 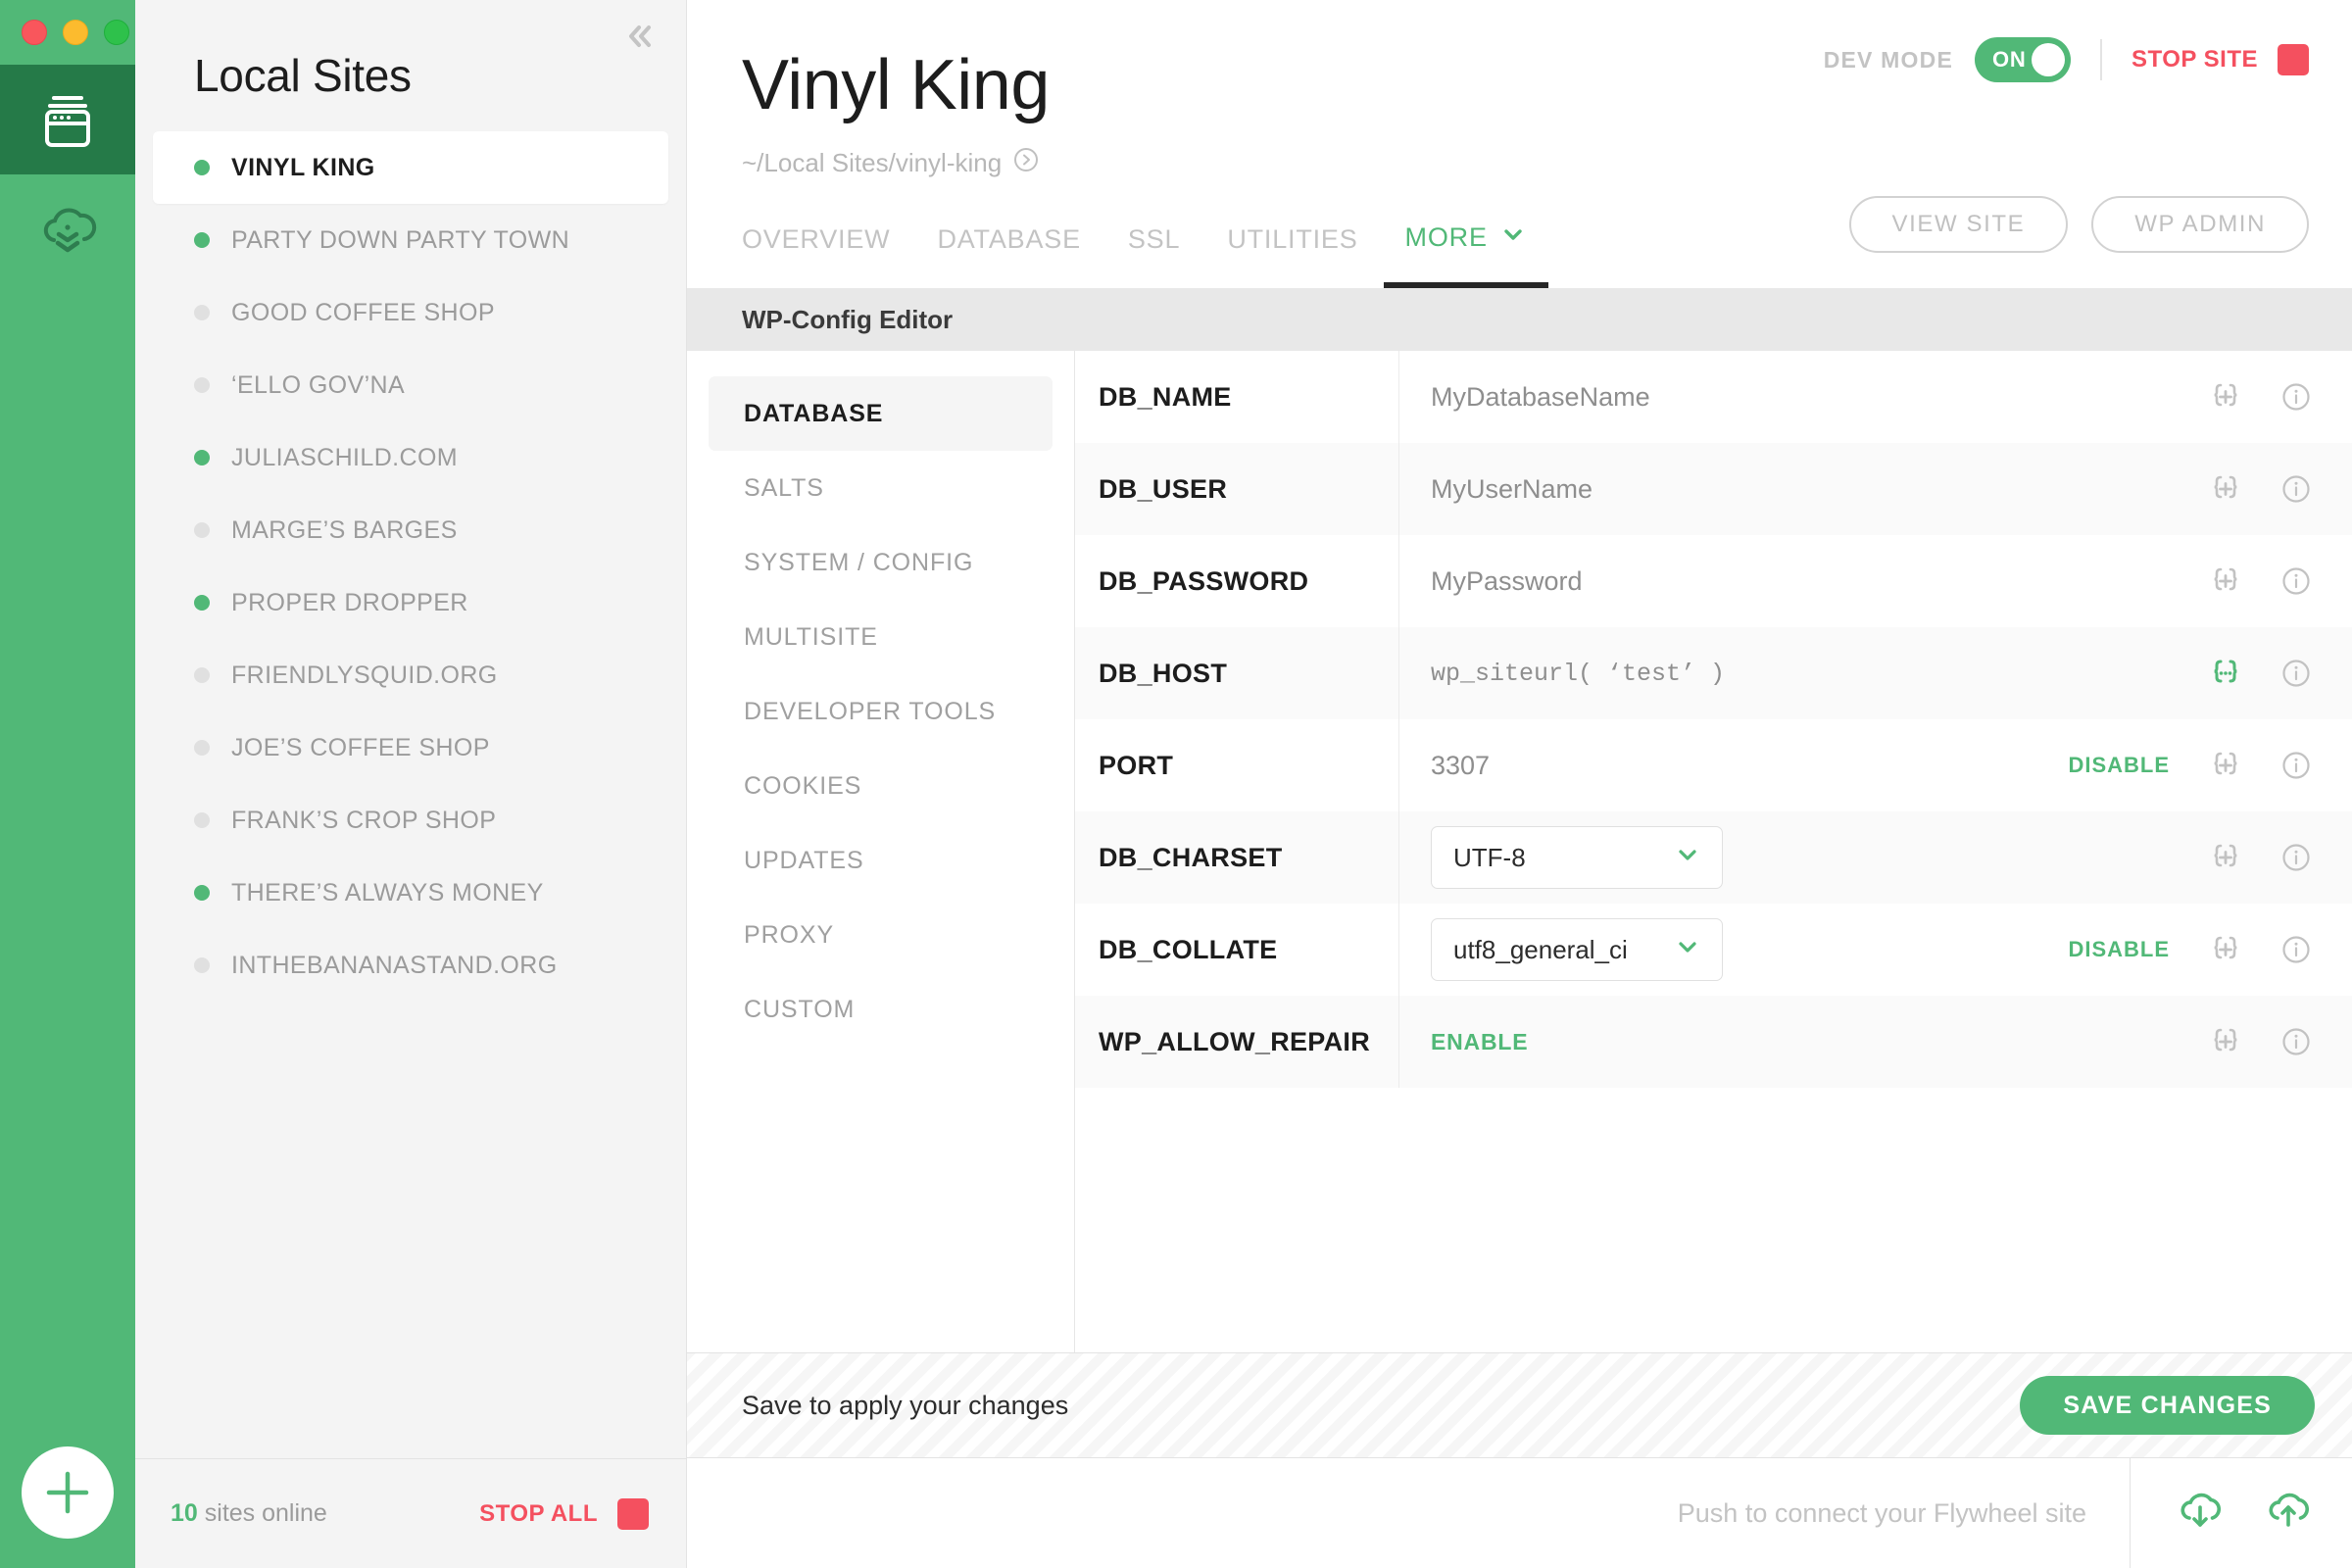 What do you see at coordinates (881, 637) in the screenshot?
I see `config-nav-item: MULTISITE` at bounding box center [881, 637].